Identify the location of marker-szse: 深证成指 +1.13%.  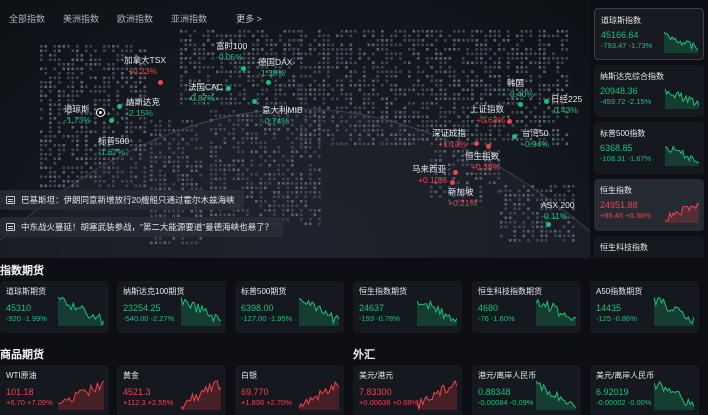
(449, 139).